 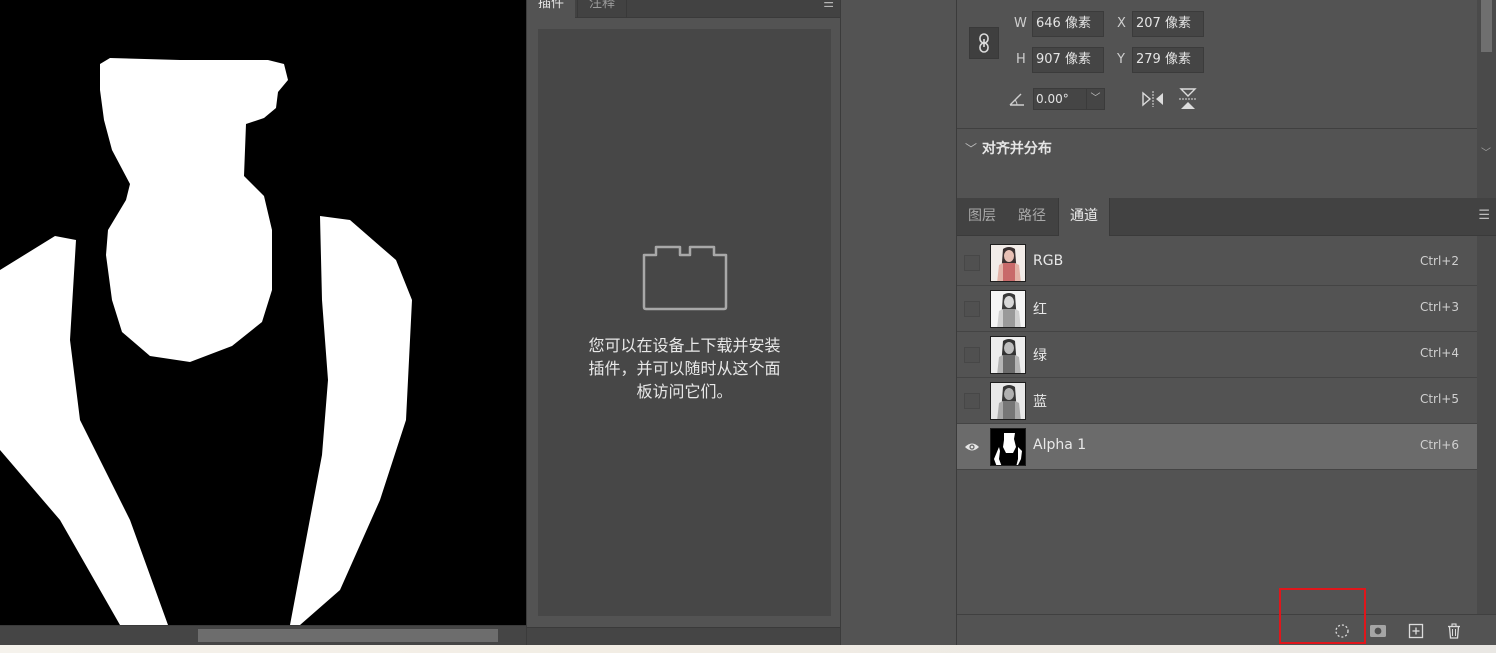 What do you see at coordinates (1439, 261) in the screenshot?
I see `channel-shortcut: Ctrl+2` at bounding box center [1439, 261].